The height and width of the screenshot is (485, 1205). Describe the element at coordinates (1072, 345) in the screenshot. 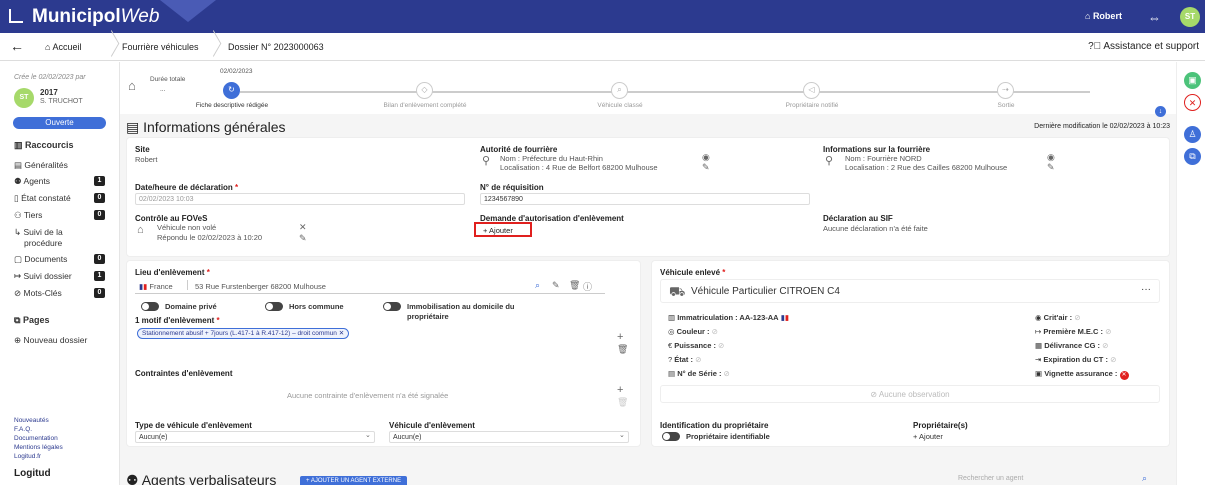

I see `cg-field: ▦ Délivrance CG : ⊘` at that location.